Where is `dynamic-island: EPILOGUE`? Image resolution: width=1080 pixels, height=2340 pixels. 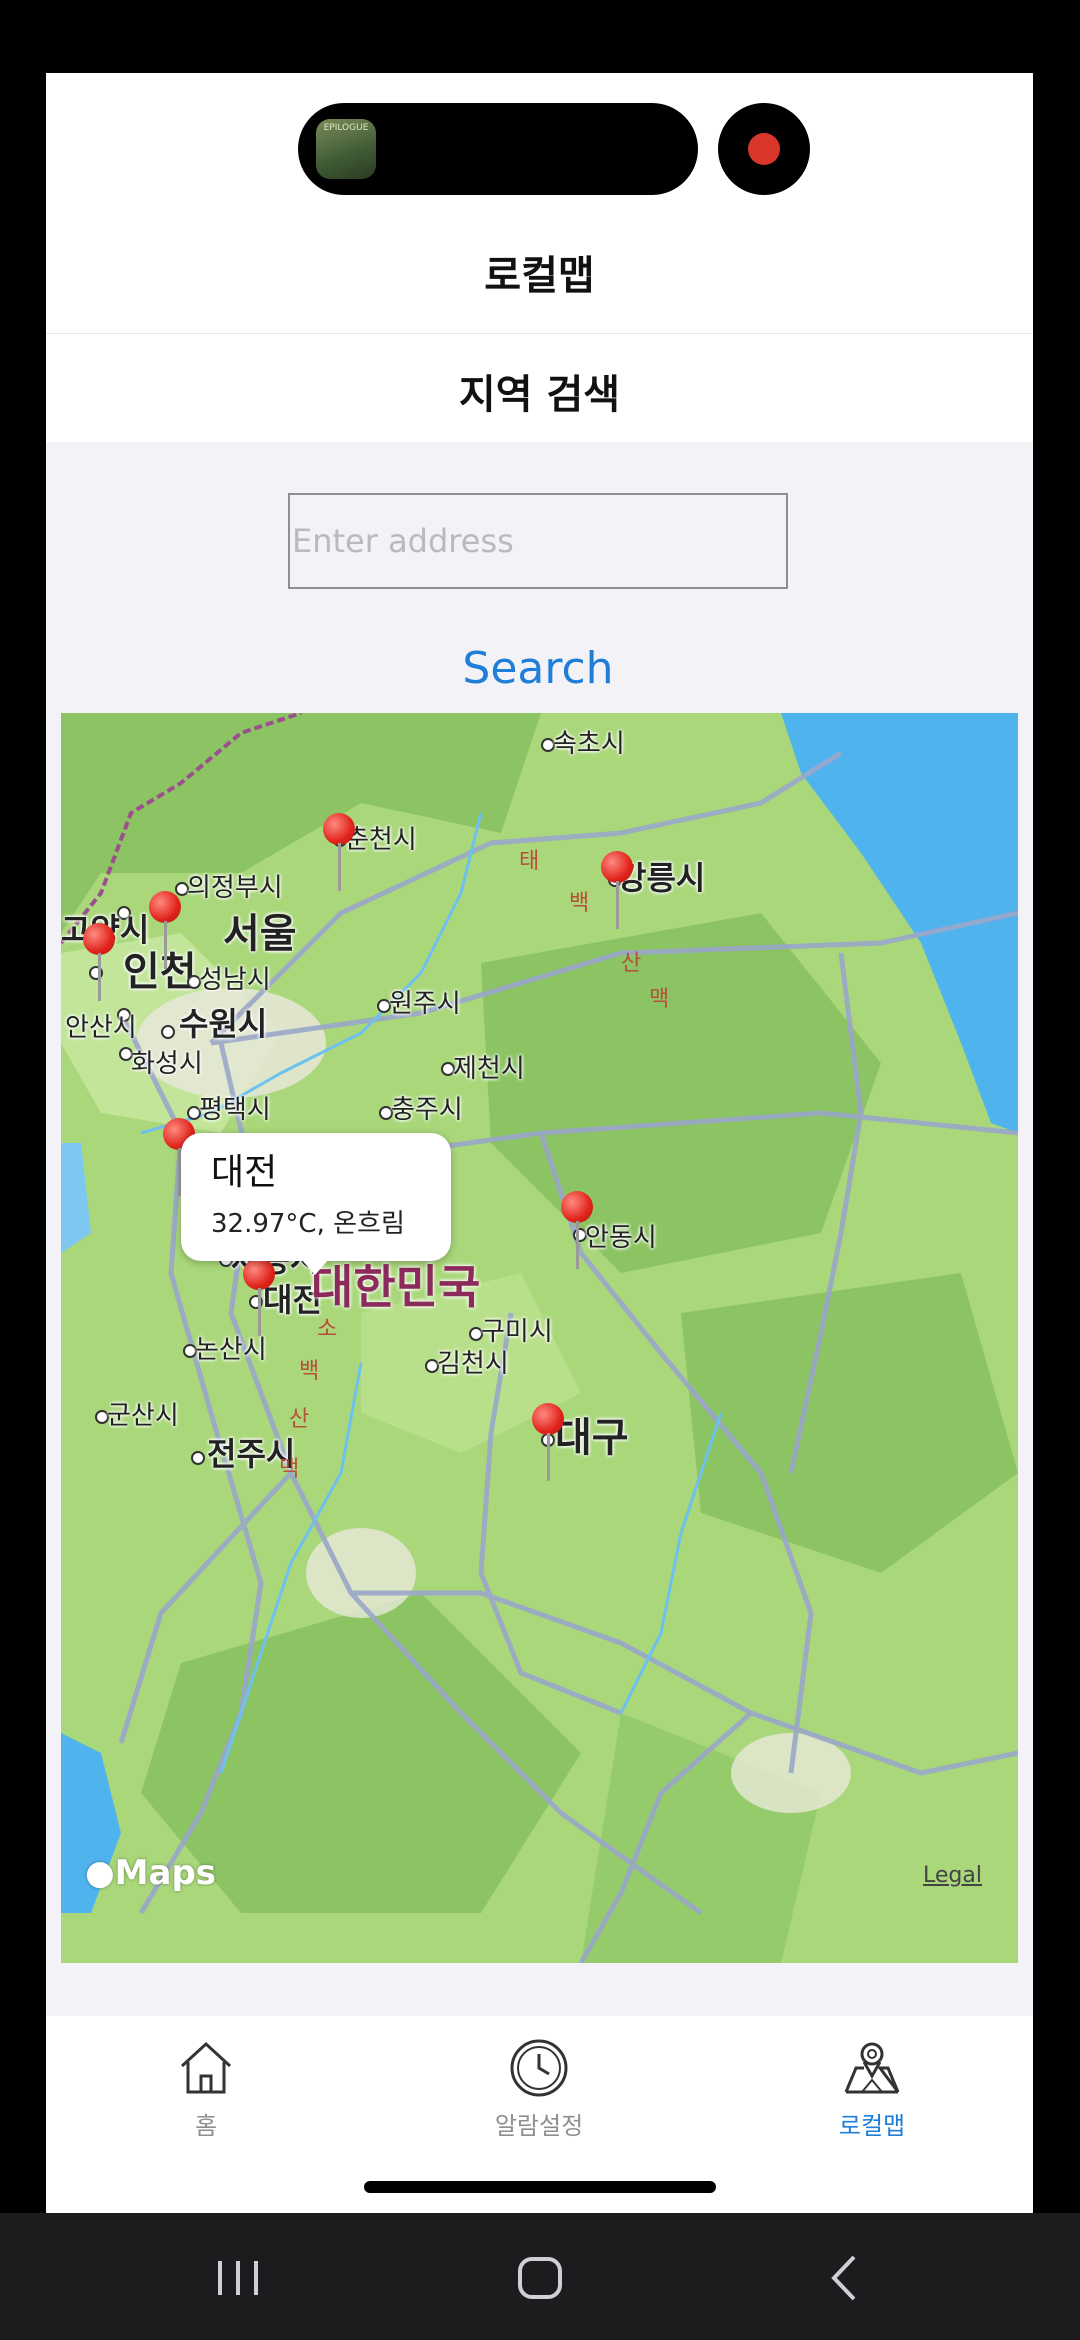 dynamic-island: EPILOGUE is located at coordinates (498, 149).